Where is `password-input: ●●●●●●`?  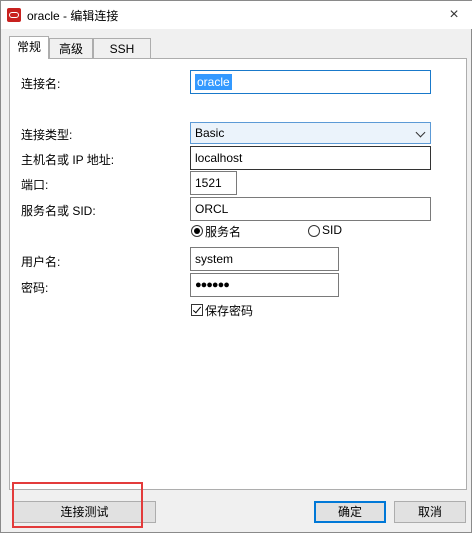
password-input: ●●●●●● is located at coordinates (264, 285).